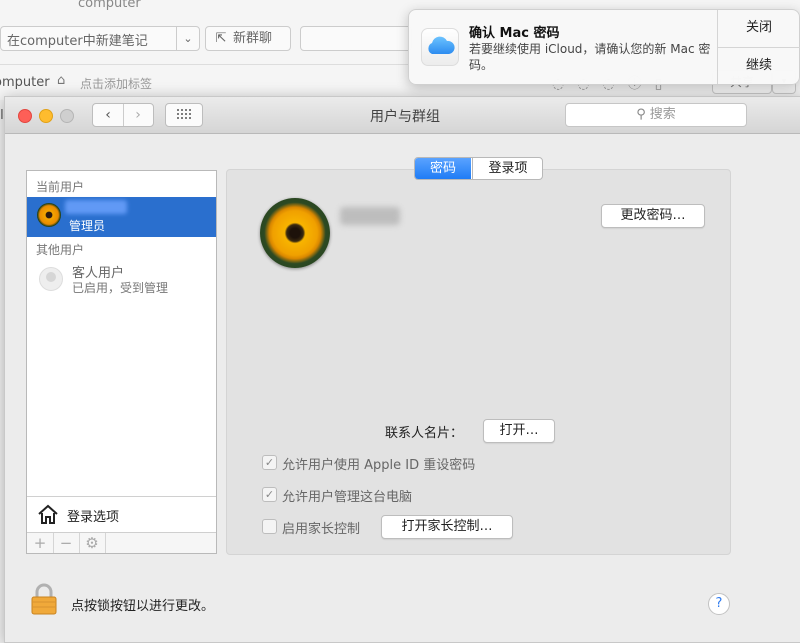 The height and width of the screenshot is (643, 800). What do you see at coordinates (253, 38) in the screenshot?
I see `new-group-label: 新群聊` at bounding box center [253, 38].